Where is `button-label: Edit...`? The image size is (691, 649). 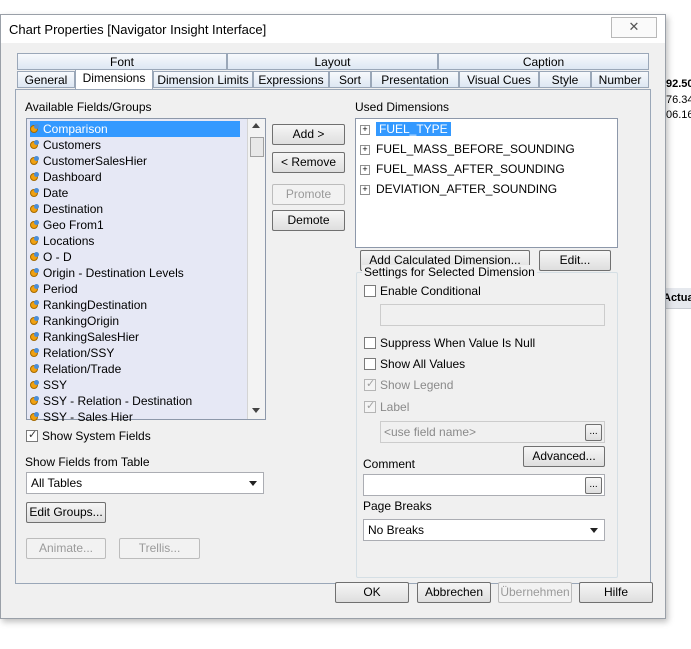 button-label: Edit... is located at coordinates (575, 260).